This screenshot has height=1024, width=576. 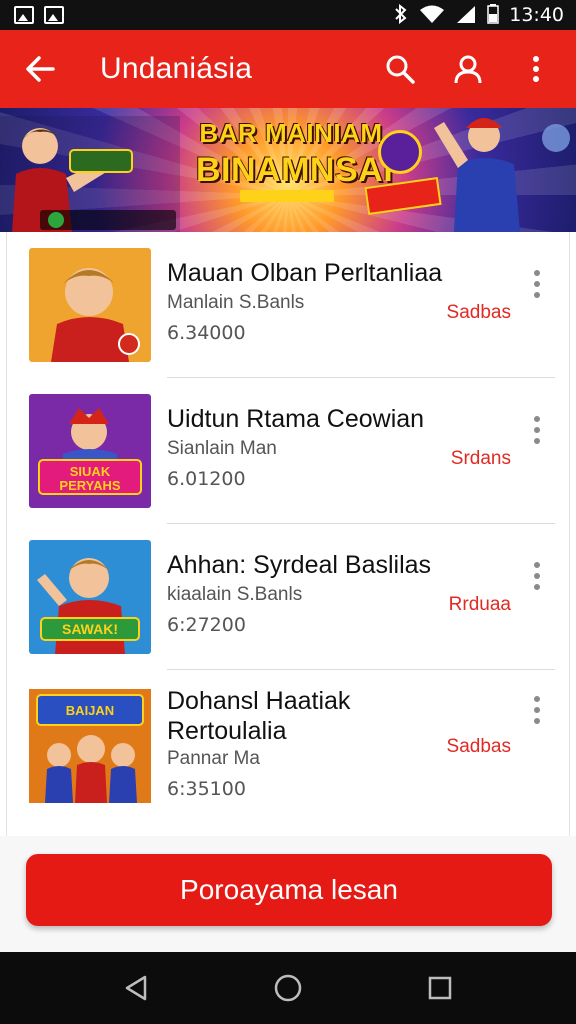 I want to click on image-icon, so click(x=24, y=15).